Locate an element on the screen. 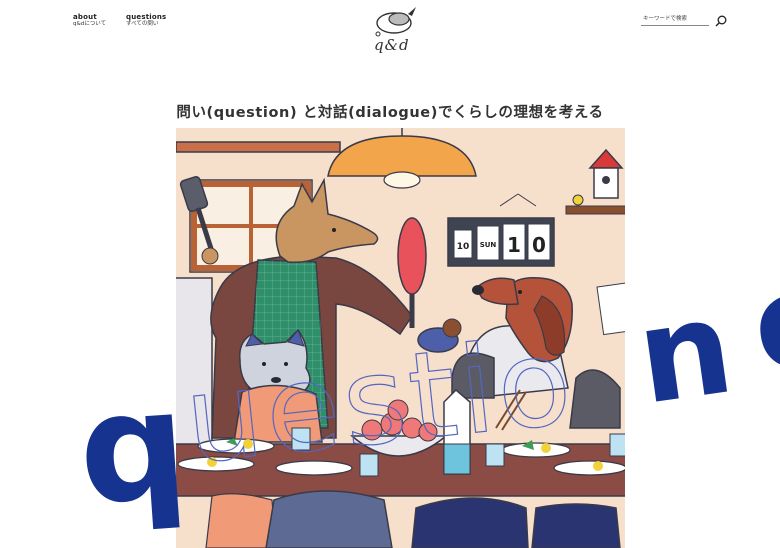  search-input is located at coordinates (675, 19).